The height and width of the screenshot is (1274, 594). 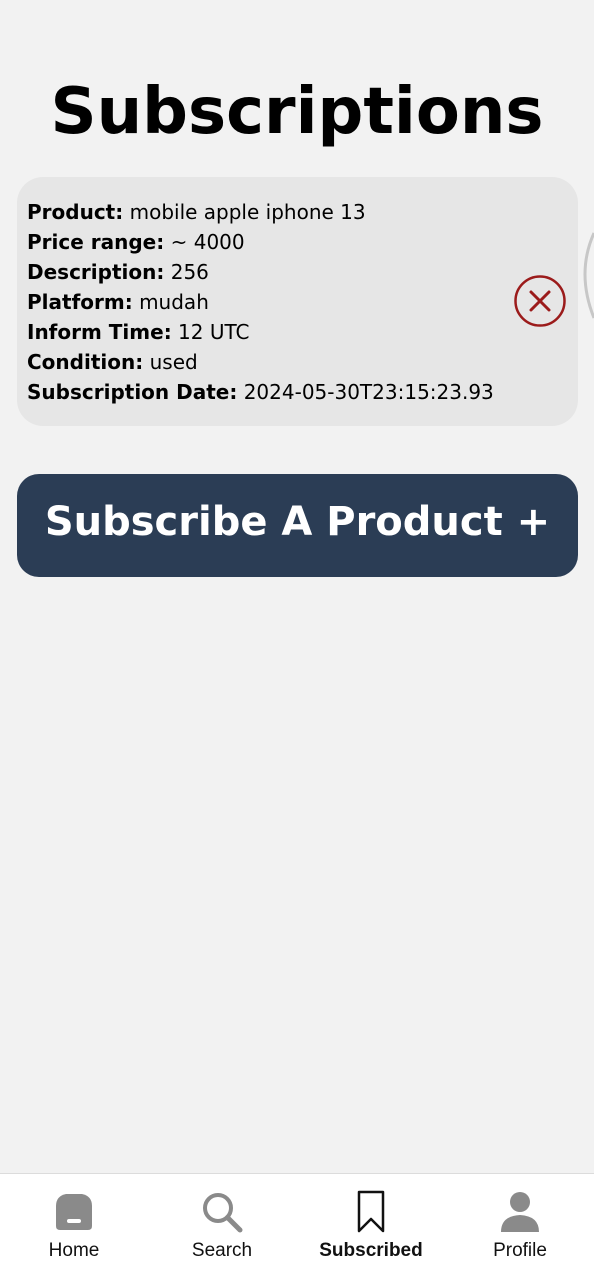 I want to click on field-label: Condition:, so click(x=85, y=362).